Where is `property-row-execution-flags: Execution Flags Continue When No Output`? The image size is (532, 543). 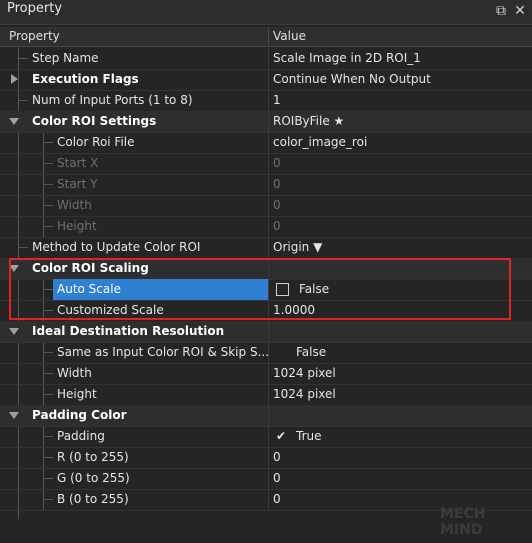 property-row-execution-flags: Execution Flags Continue When No Output is located at coordinates (266, 80).